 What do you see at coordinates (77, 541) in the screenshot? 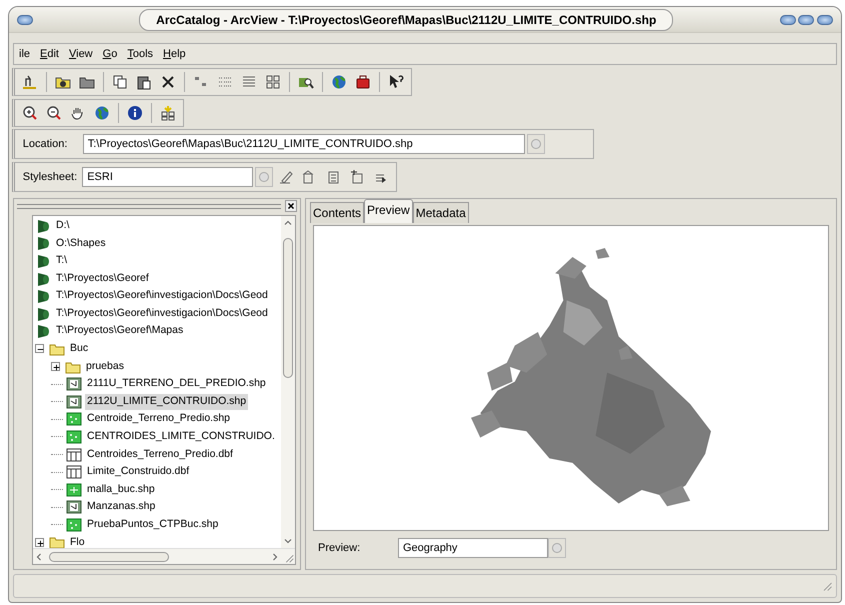
I see `tree-item: Flo` at bounding box center [77, 541].